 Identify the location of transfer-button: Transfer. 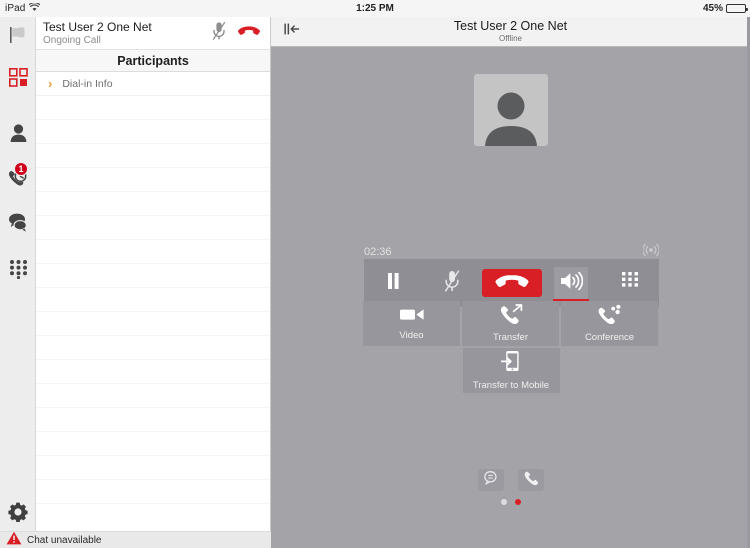
(510, 323).